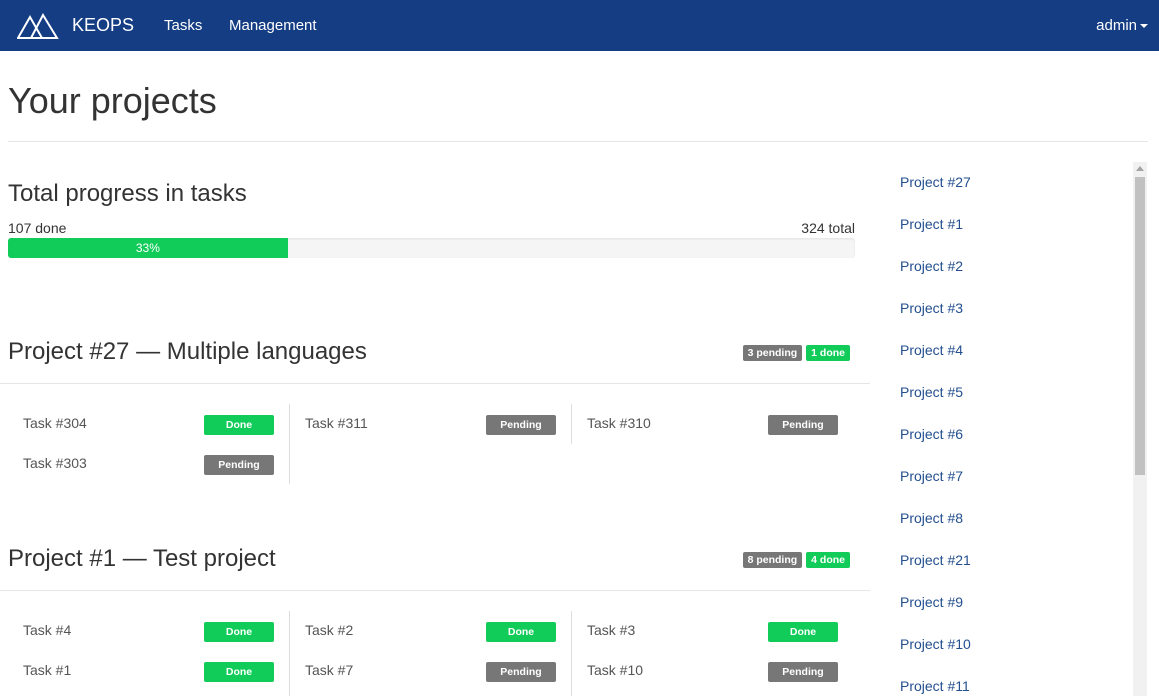 The height and width of the screenshot is (696, 1159). I want to click on scroll-up-arrow-icon, so click(1140, 168).